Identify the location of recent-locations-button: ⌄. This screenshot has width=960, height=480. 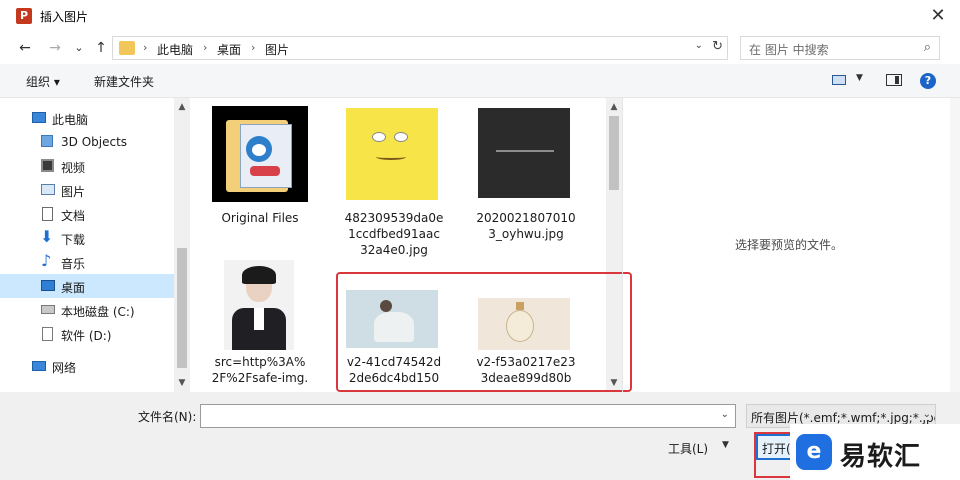
(79, 48).